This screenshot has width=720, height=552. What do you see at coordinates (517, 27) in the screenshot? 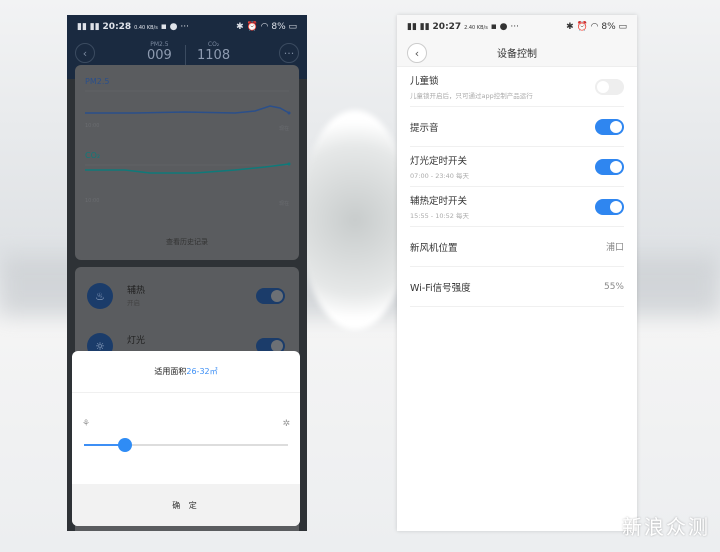
I see `status-bar: ▮▮ ▮▮ 20:27 2.40 KB/s ▪ ● ··· ✱ ⏰ ◠ 8% ▭` at bounding box center [517, 27].